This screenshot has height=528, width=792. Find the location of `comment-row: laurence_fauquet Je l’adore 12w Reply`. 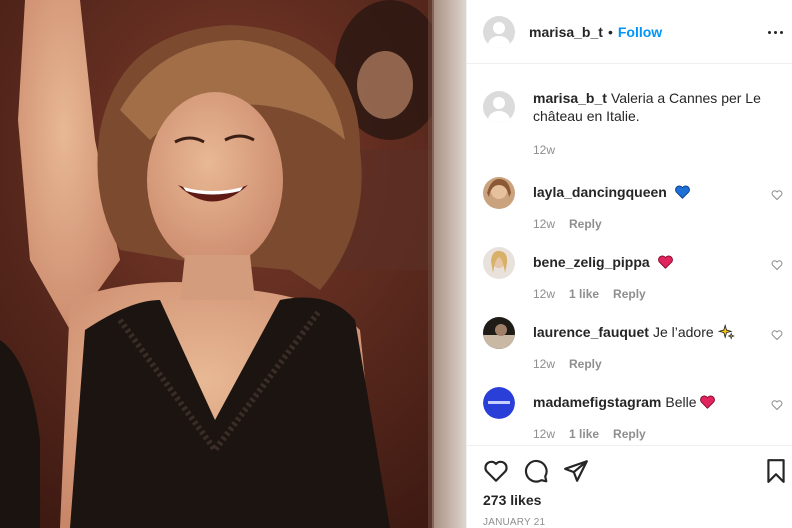

comment-row: laurence_fauquet Je l’adore 12w Reply is located at coordinates (633, 347).